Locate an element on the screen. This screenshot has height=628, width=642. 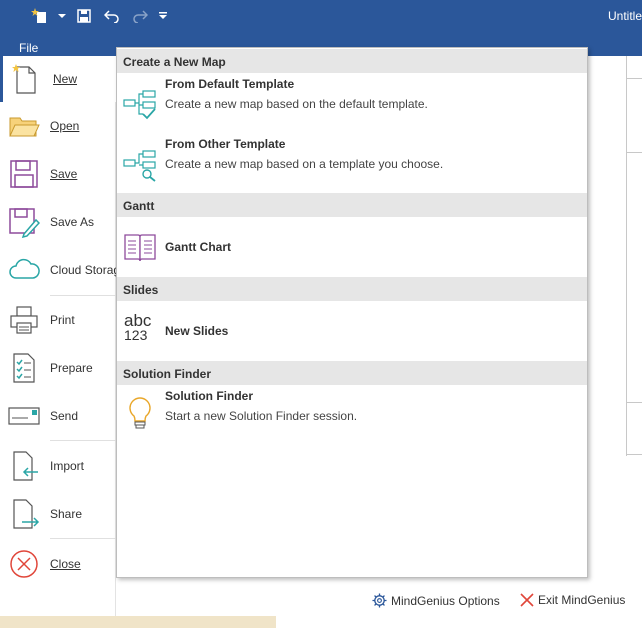
new-document-icon is located at coordinates (24, 79).